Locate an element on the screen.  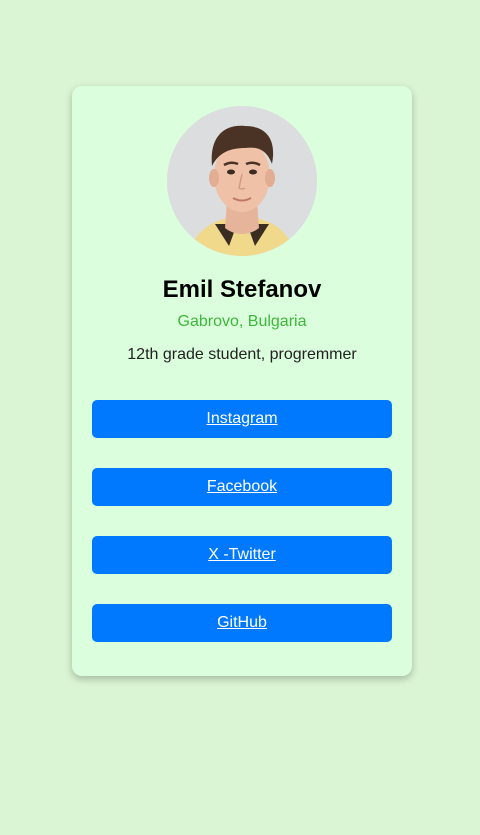
github-link-button: GitHub is located at coordinates (242, 623).